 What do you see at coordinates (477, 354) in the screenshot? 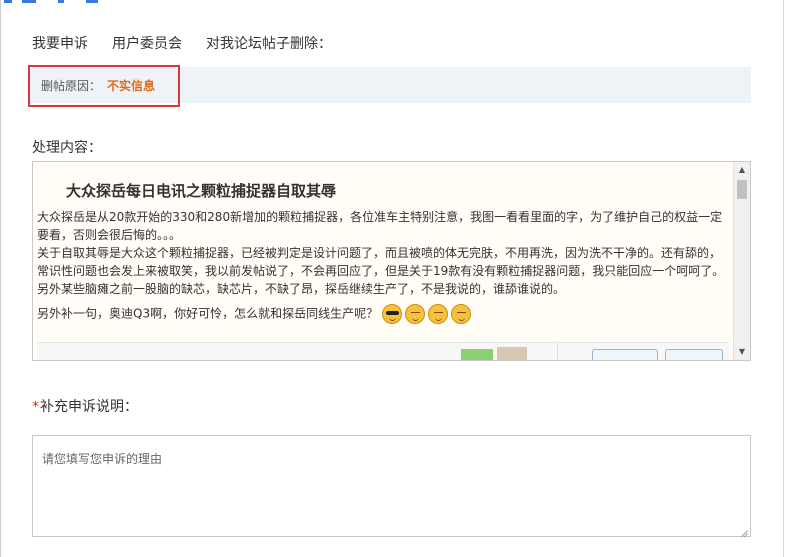
I see `embedded-green-block` at bounding box center [477, 354].